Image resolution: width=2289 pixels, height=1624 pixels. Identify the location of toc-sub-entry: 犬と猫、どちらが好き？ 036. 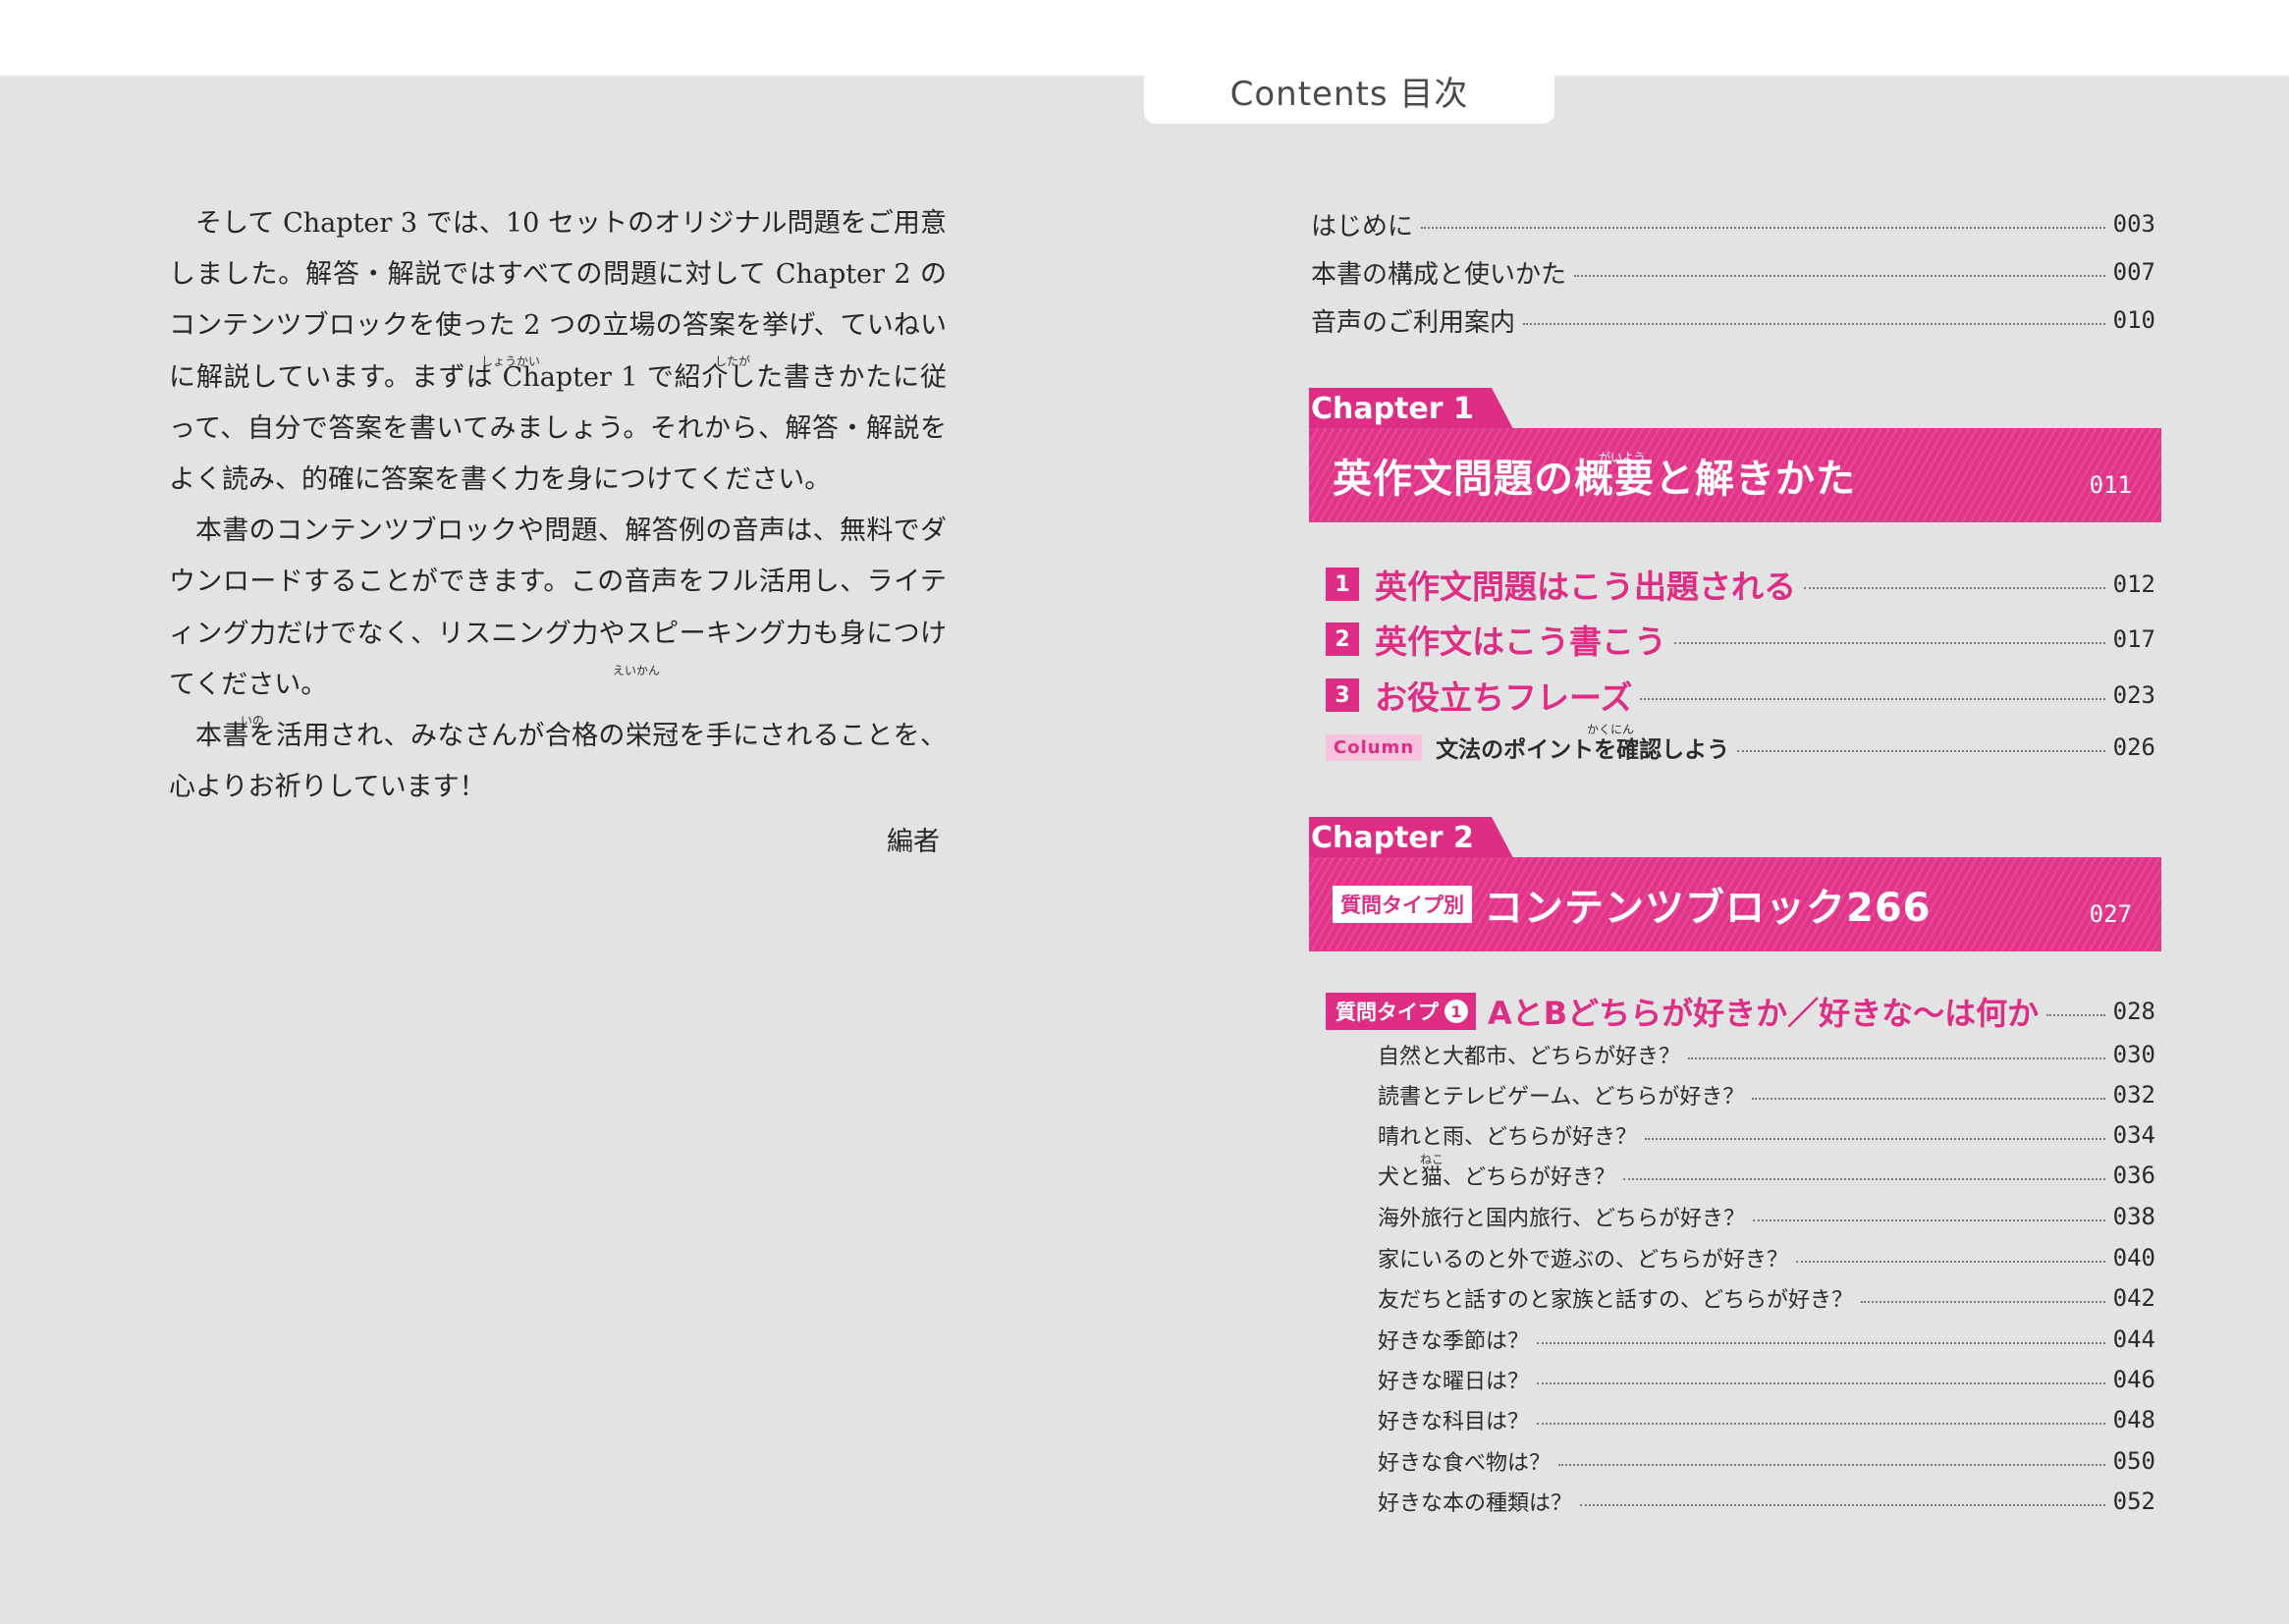
(1766, 1175).